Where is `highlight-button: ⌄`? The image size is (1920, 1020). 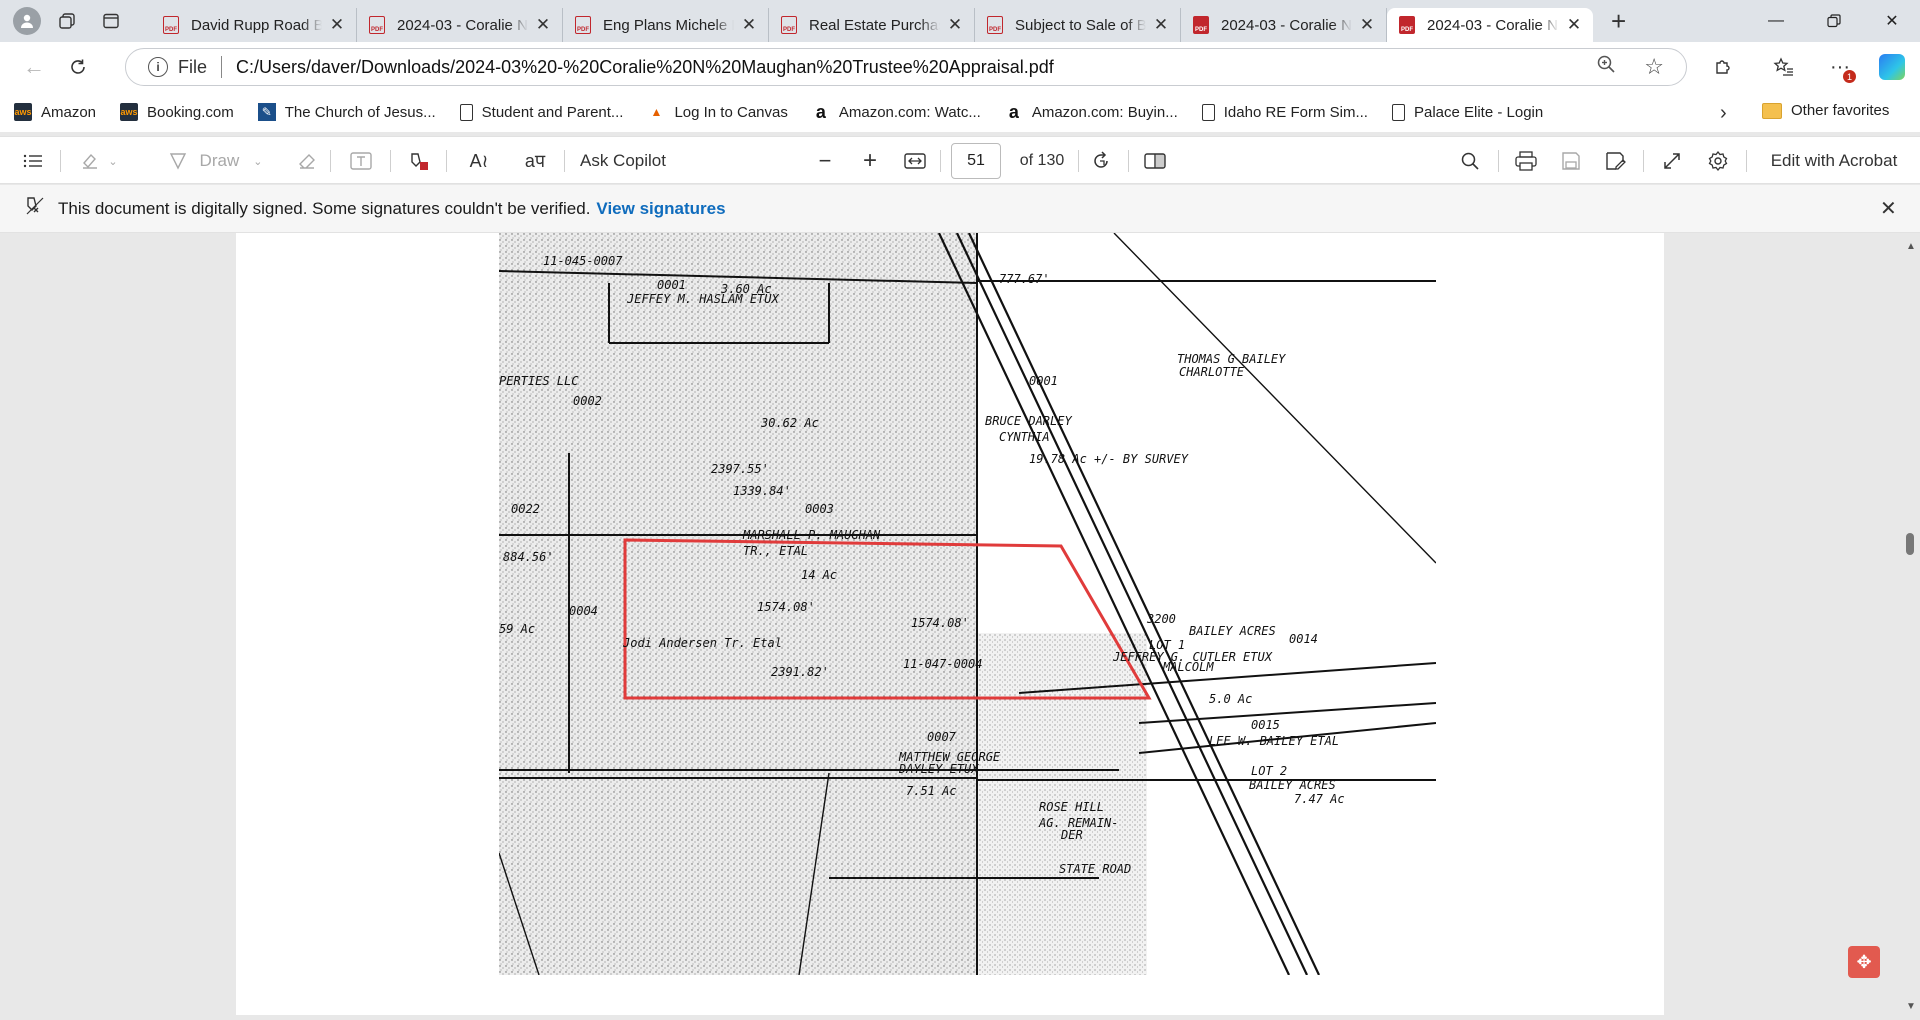
highlight-button: ⌄ is located at coordinates (99, 161).